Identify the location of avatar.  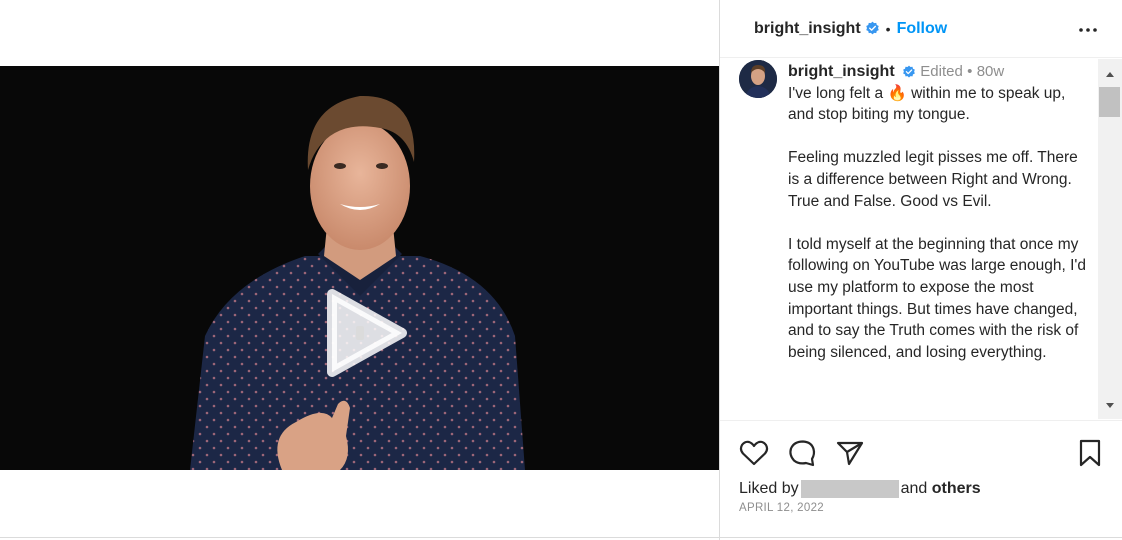
(758, 79).